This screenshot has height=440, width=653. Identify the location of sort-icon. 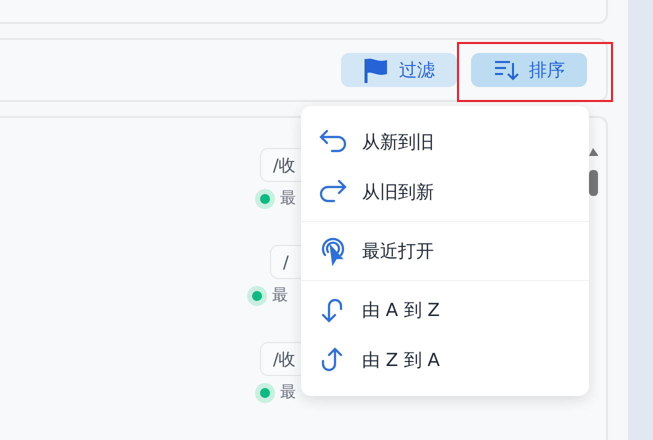
(506, 70).